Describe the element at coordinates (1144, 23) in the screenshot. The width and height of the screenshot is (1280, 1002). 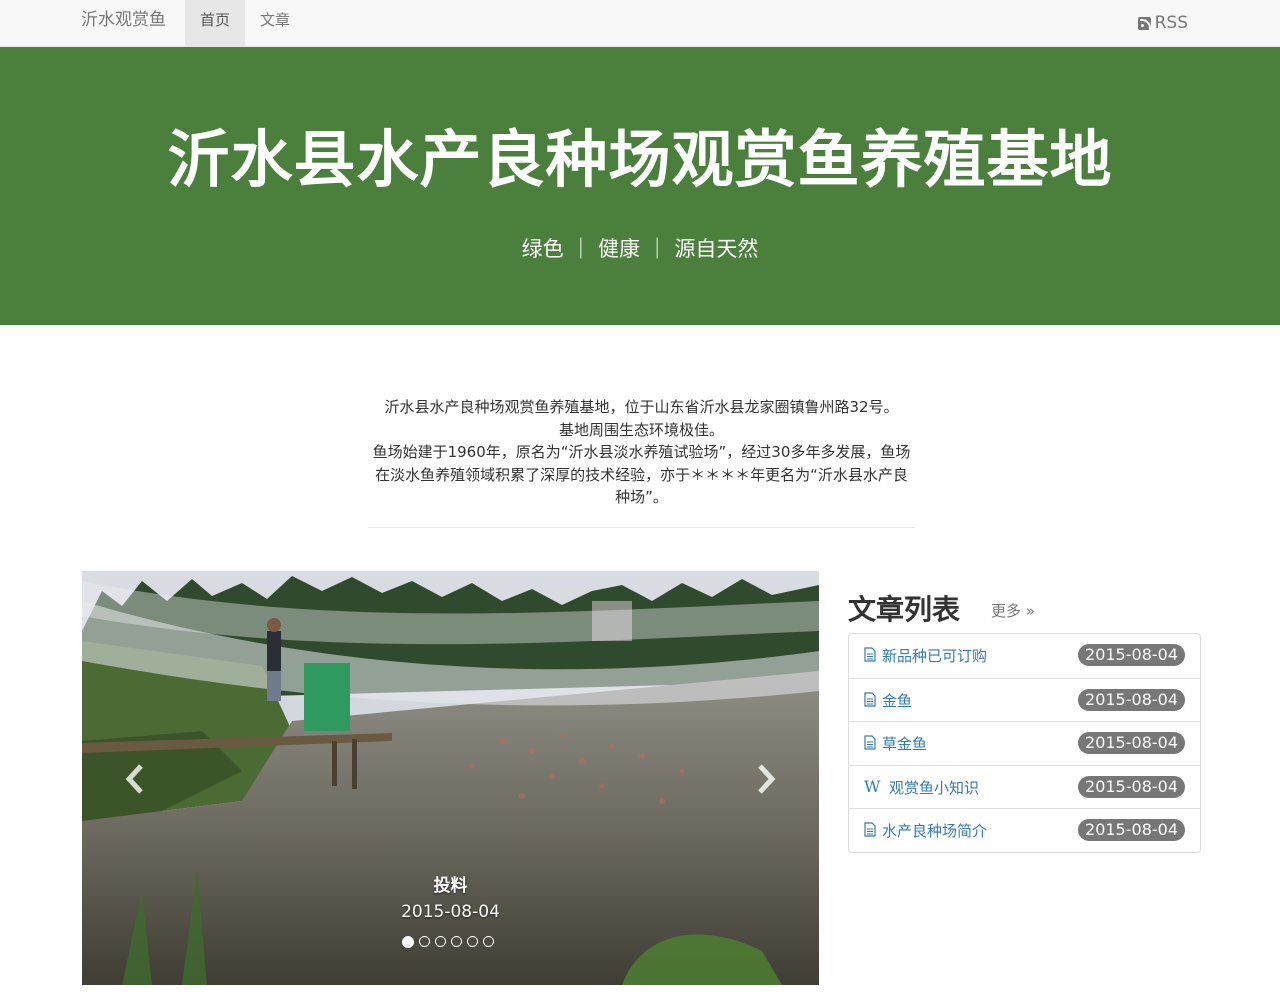
I see `rss-icon` at that location.